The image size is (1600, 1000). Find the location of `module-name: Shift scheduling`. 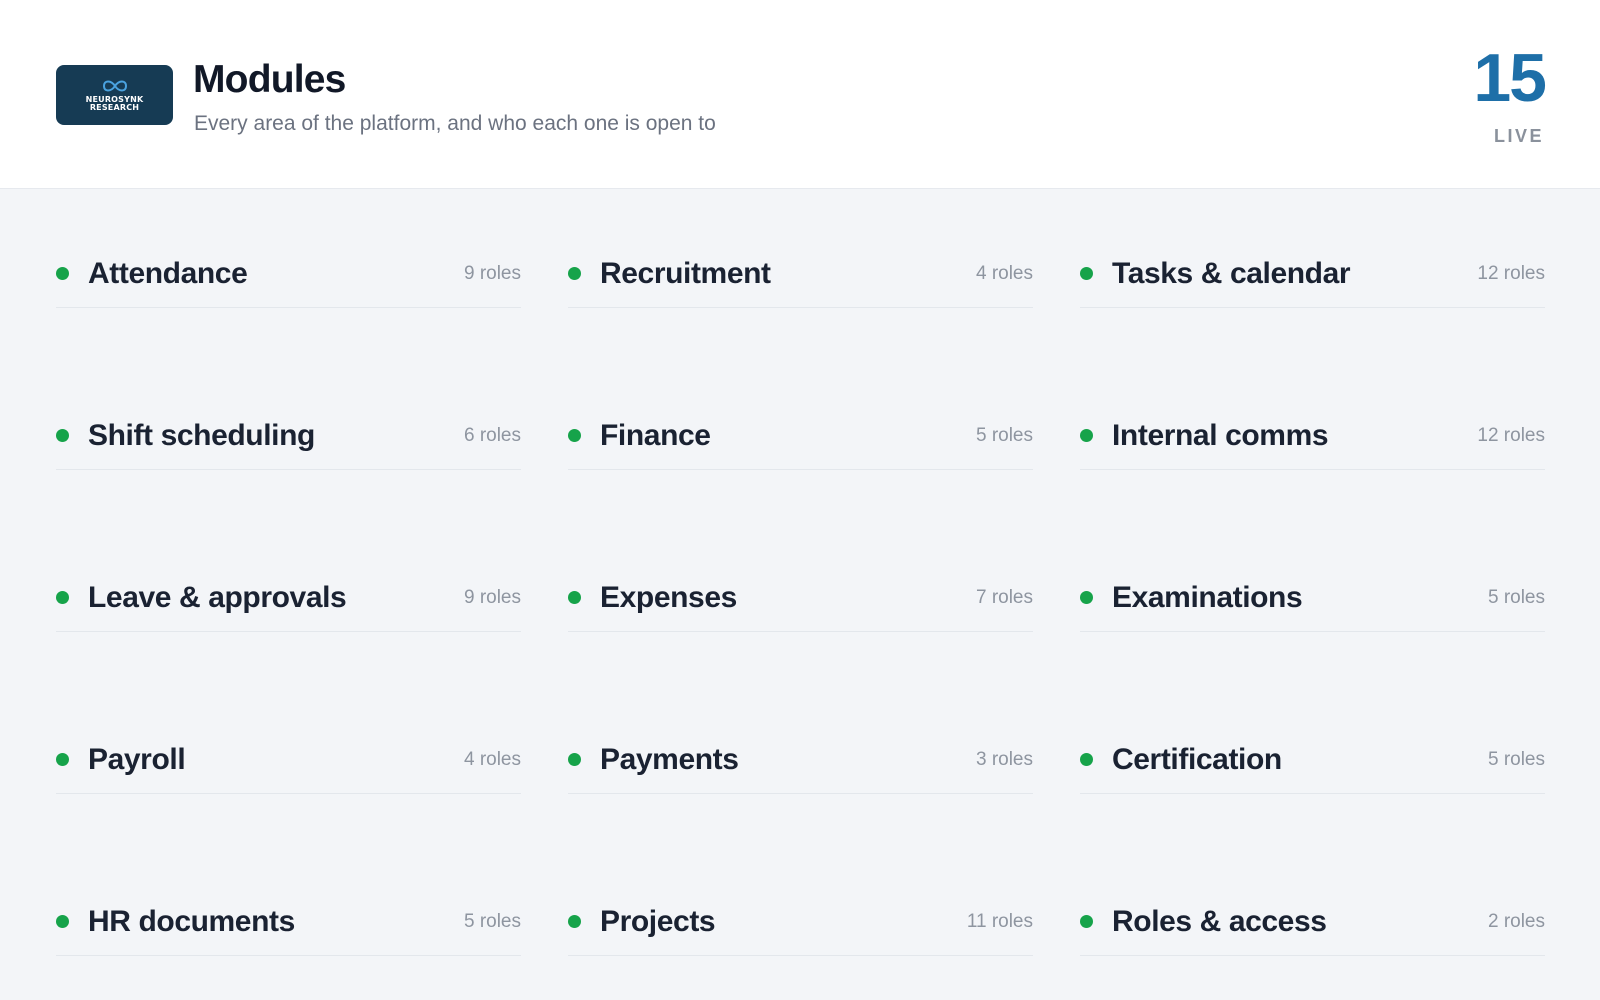

module-name: Shift scheduling is located at coordinates (201, 435).